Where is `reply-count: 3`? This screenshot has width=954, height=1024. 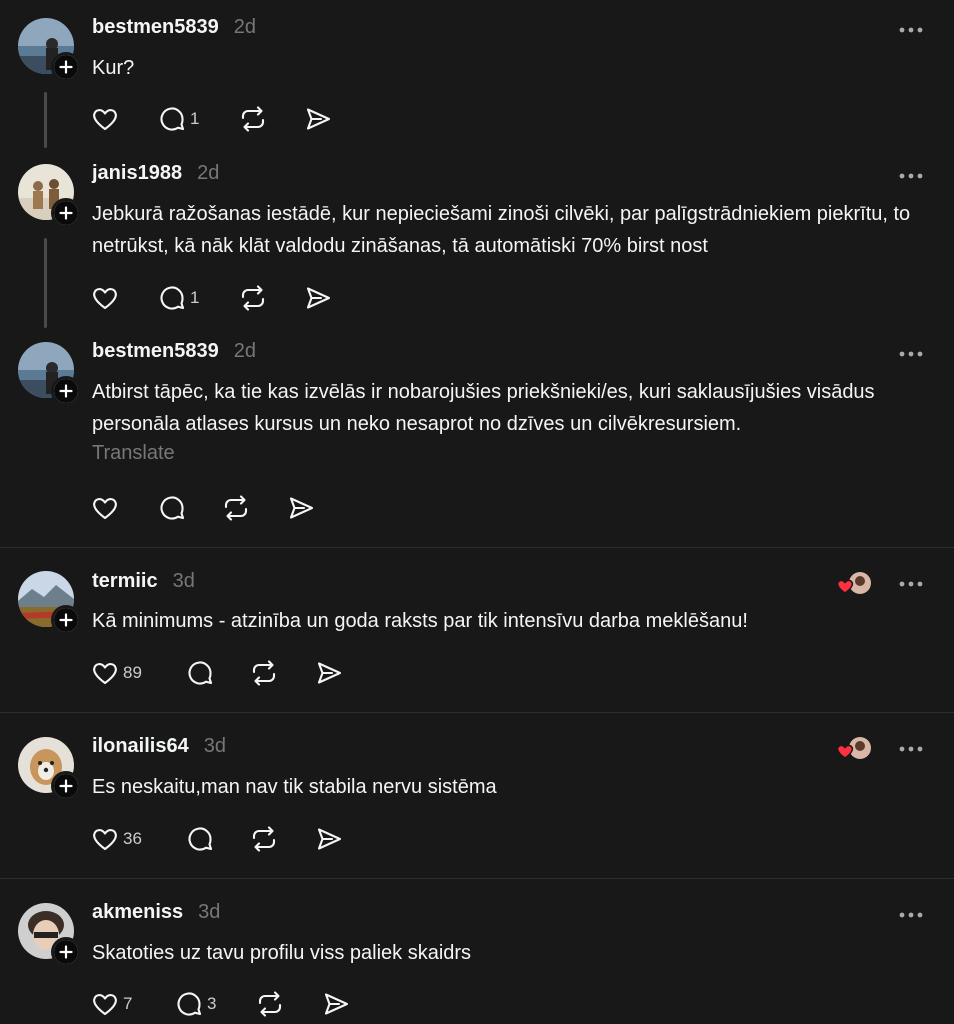
reply-count: 3 is located at coordinates (212, 1003).